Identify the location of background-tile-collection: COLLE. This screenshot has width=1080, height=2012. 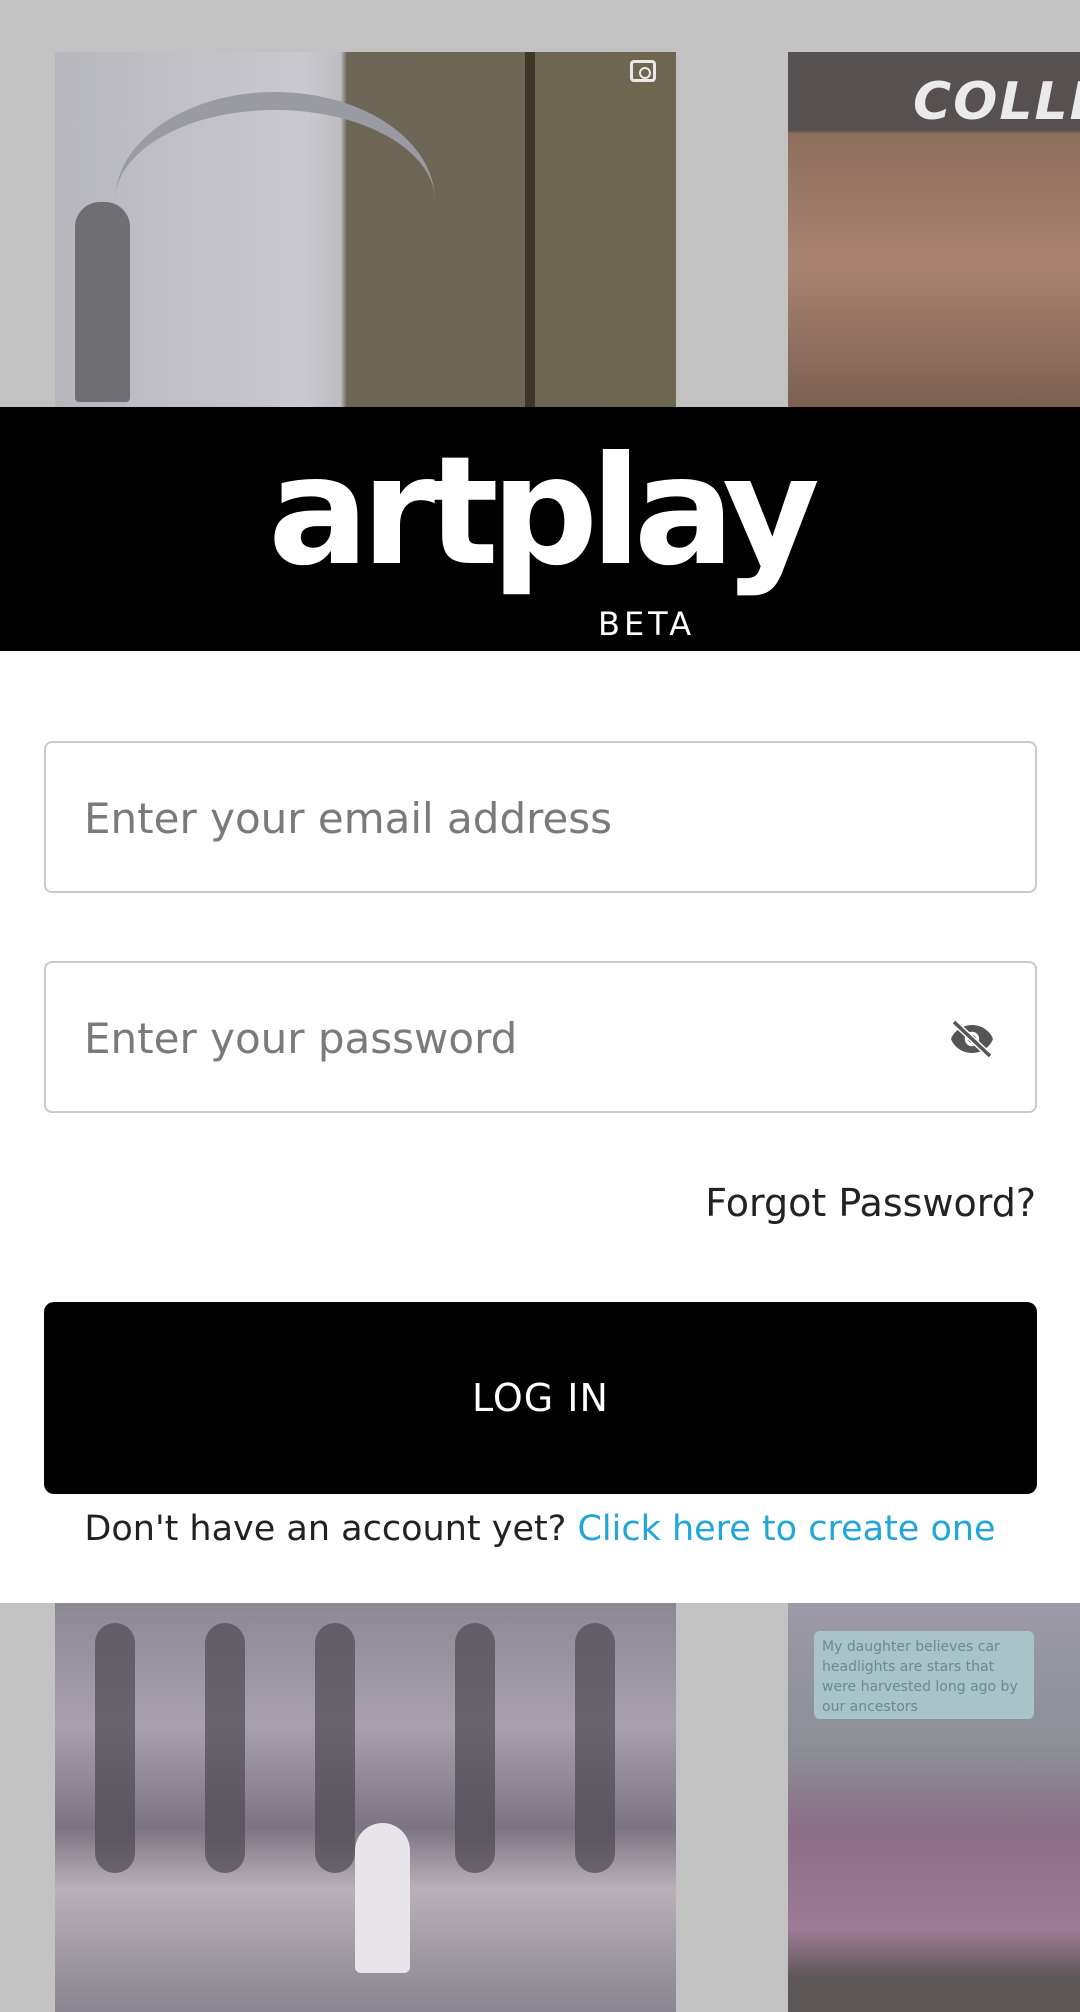
(934, 229).